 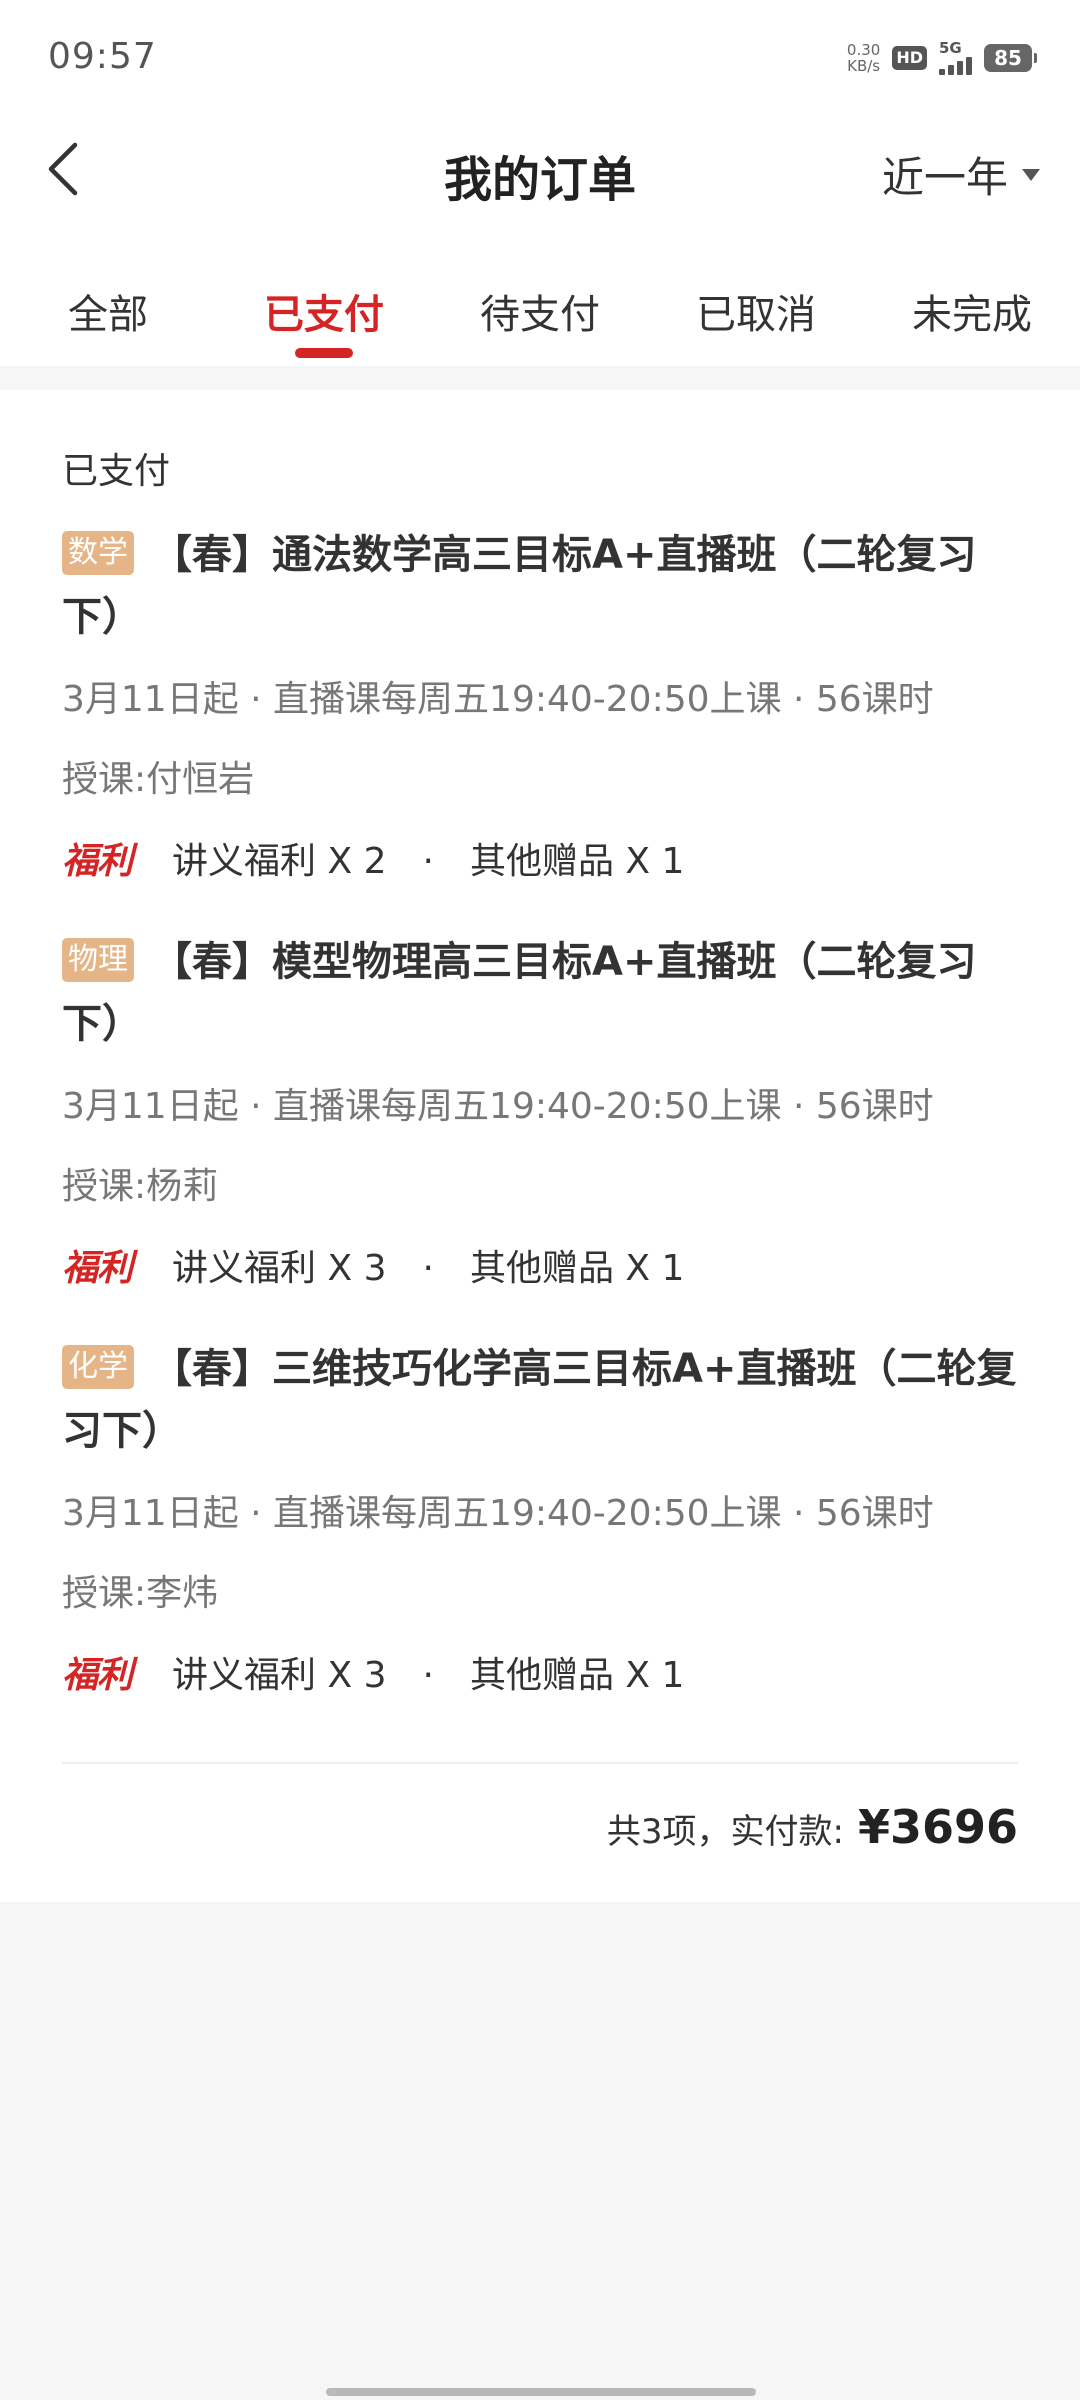 I want to click on network-speed: 0.30 KB/s, so click(x=863, y=58).